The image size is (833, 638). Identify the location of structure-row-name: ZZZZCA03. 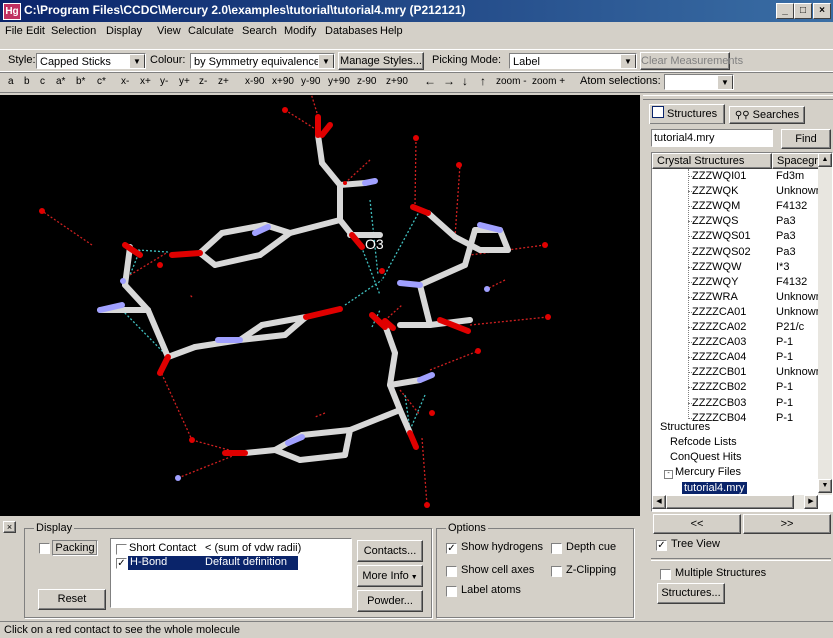
(719, 342).